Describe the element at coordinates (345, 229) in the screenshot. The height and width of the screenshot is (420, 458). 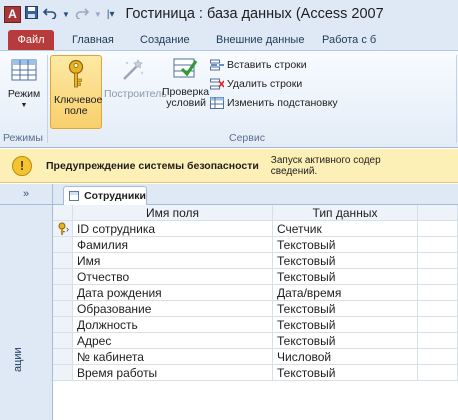
I see `data-type-cell: Счетчик` at that location.